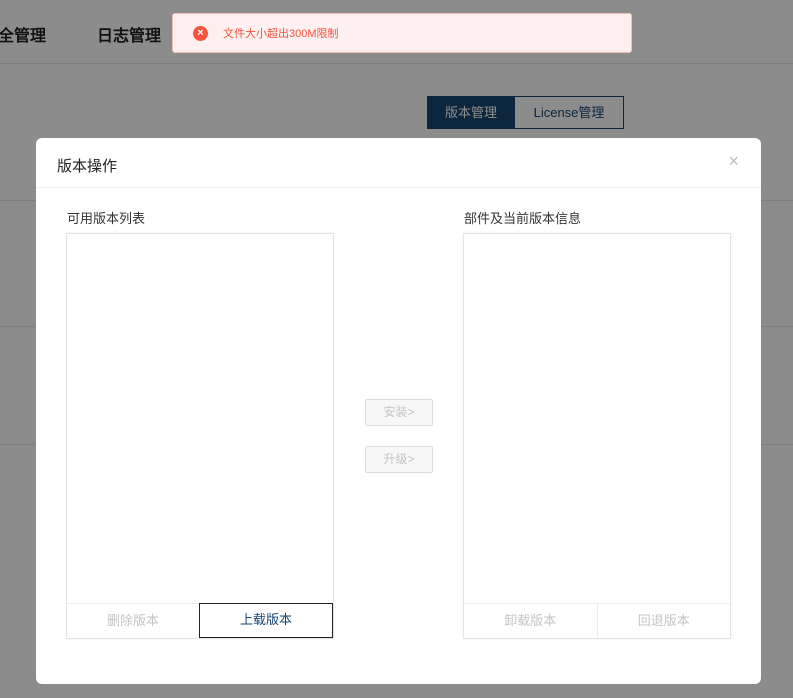 The width and height of the screenshot is (793, 698). I want to click on error-toast: × 文件大小超出300M限制, so click(402, 33).